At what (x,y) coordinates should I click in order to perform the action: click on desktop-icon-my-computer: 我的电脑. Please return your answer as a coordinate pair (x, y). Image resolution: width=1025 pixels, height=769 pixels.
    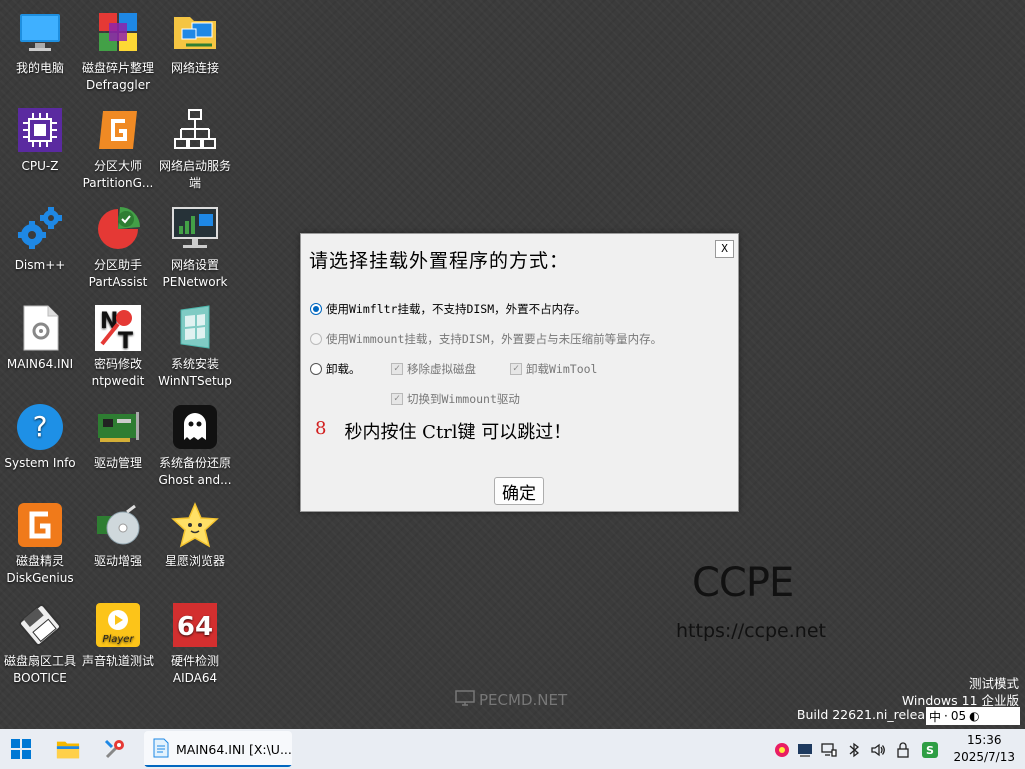
    Looking at the image, I should click on (40, 42).